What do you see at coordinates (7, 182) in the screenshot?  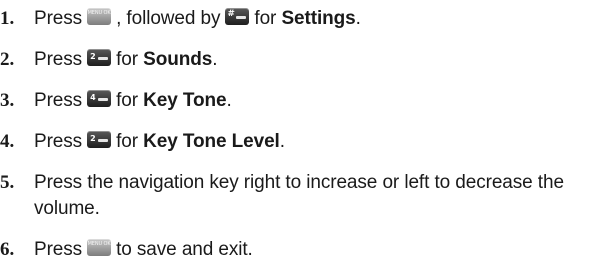 I see `step-number: 5.` at bounding box center [7, 182].